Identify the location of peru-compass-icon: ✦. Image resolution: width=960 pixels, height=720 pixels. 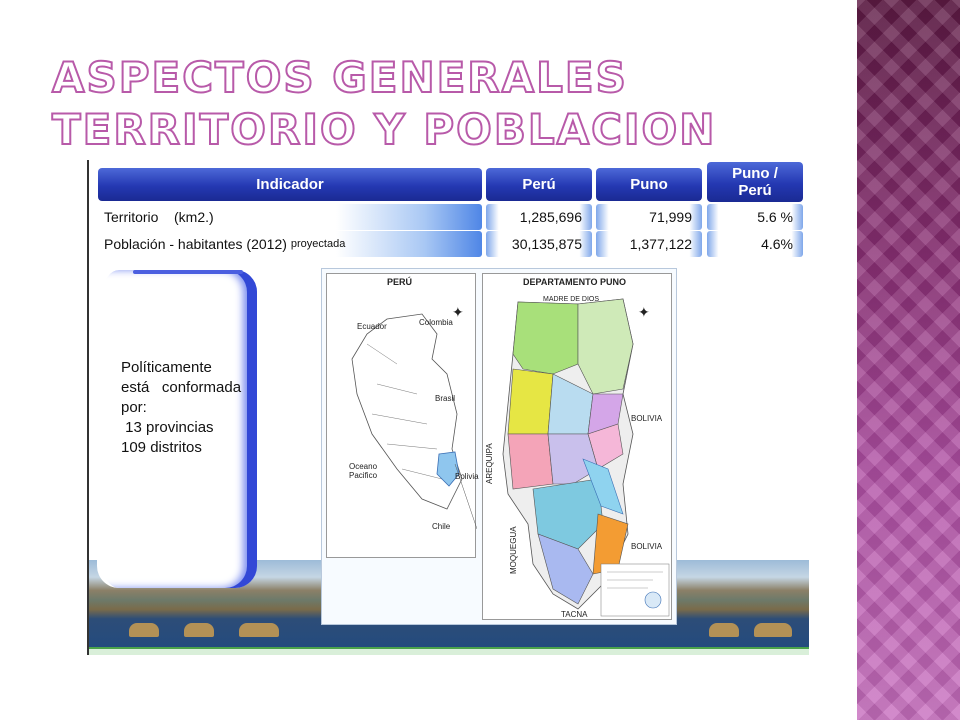
(458, 312).